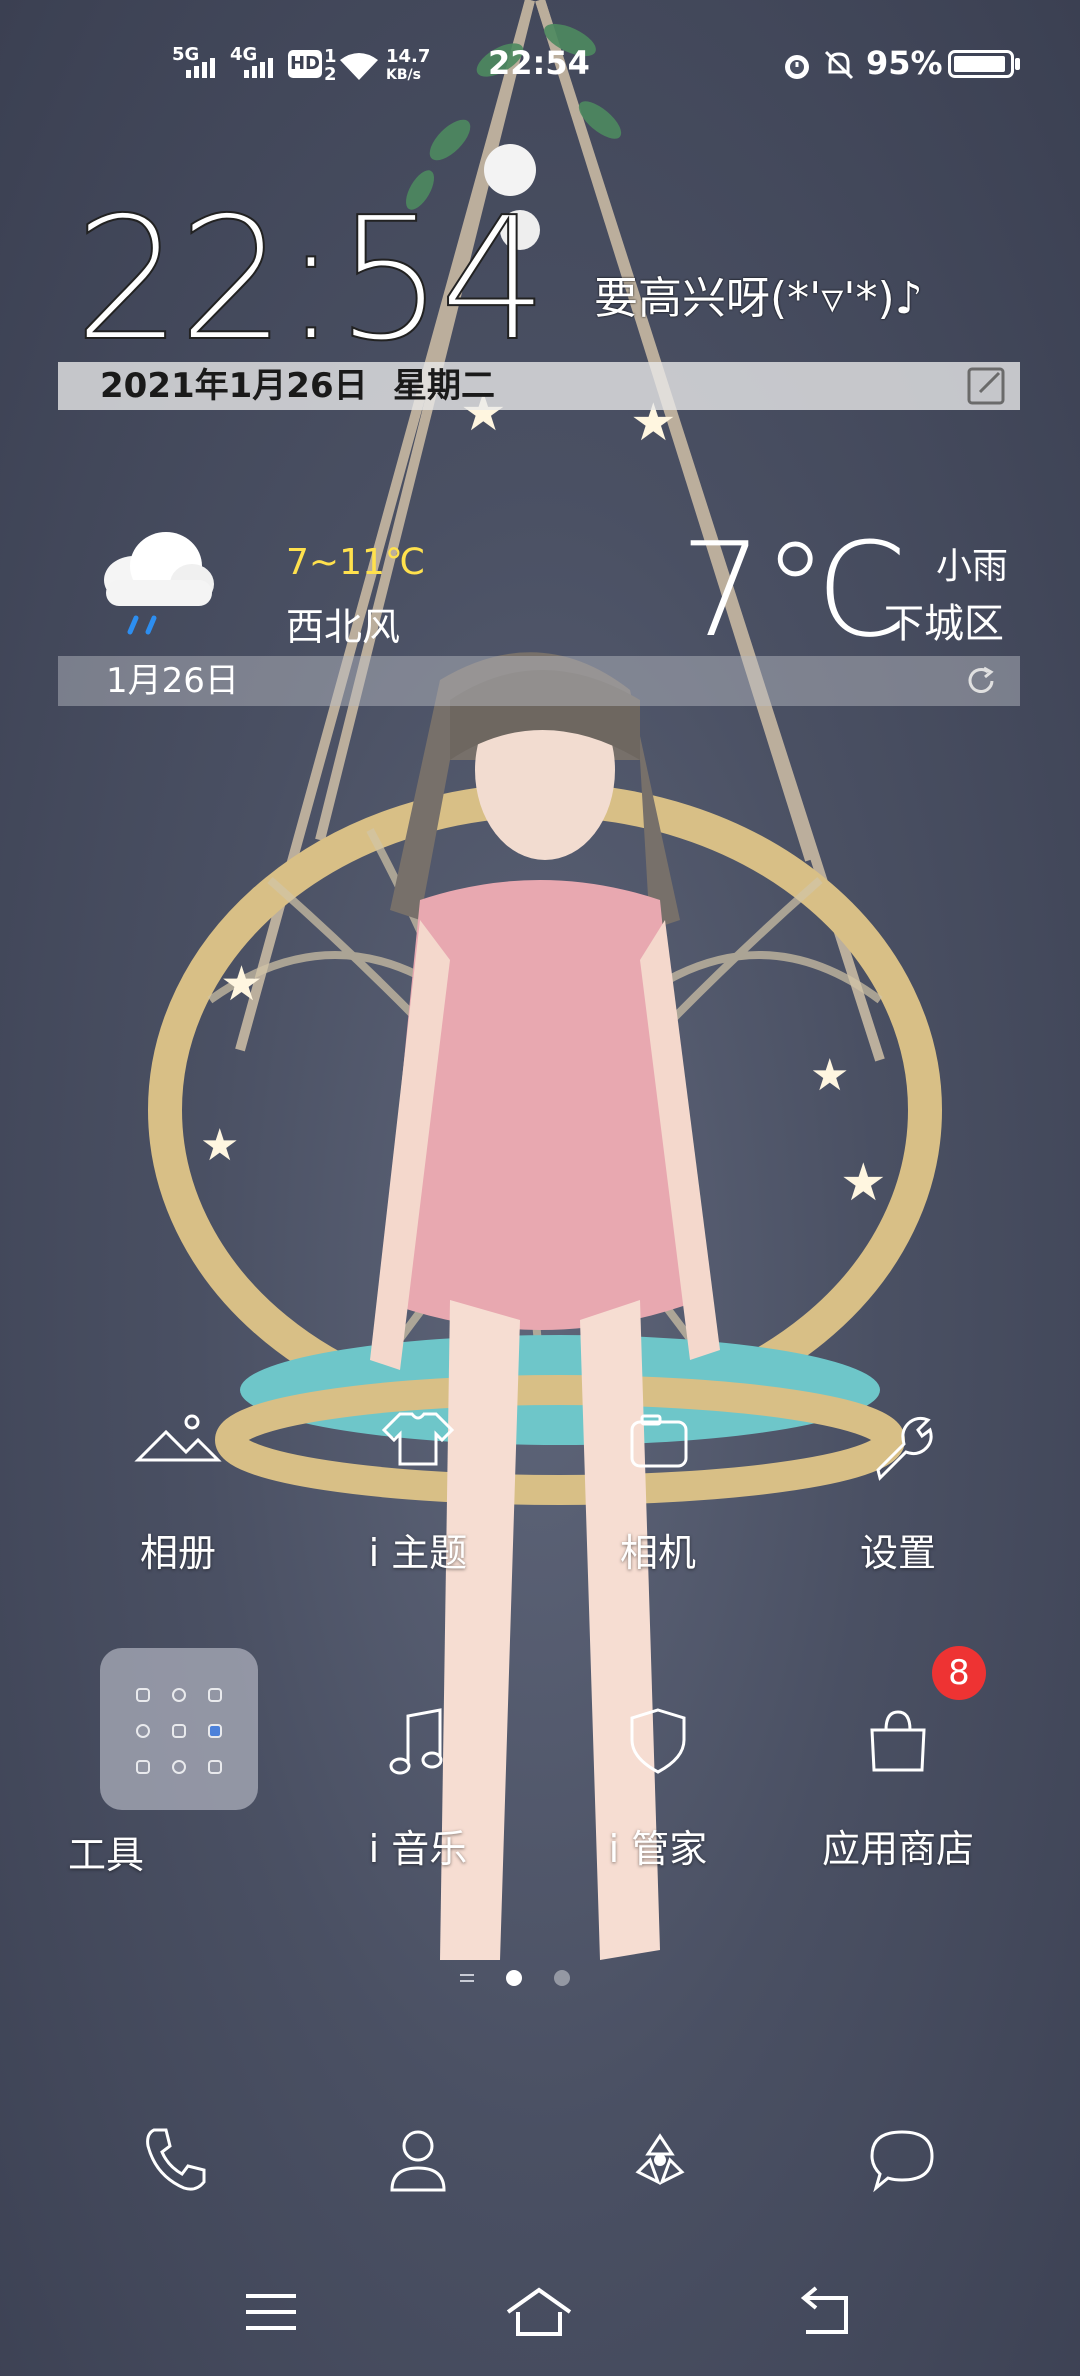  I want to click on temp-range: 7~11℃, so click(356, 562).